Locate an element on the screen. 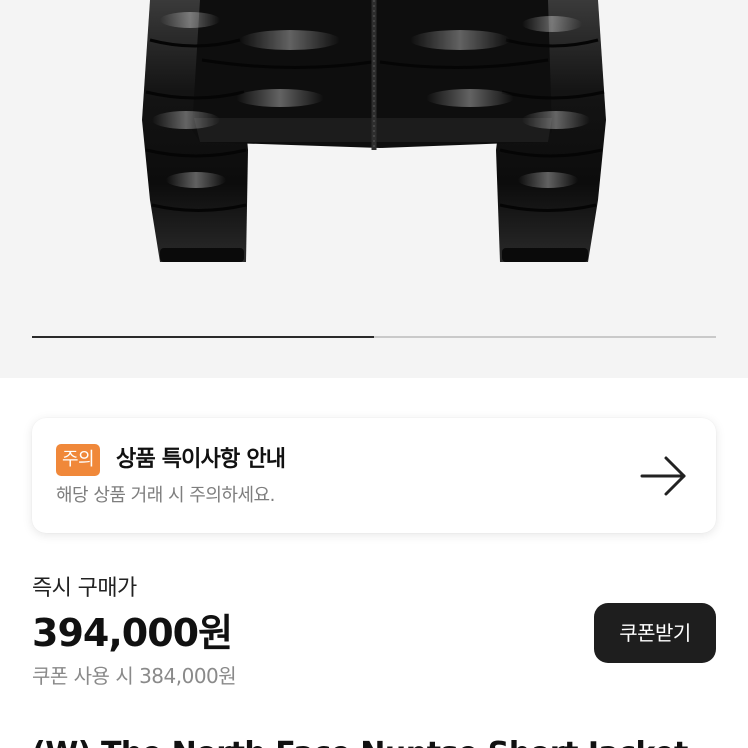  image-slide-indicator is located at coordinates (374, 337).